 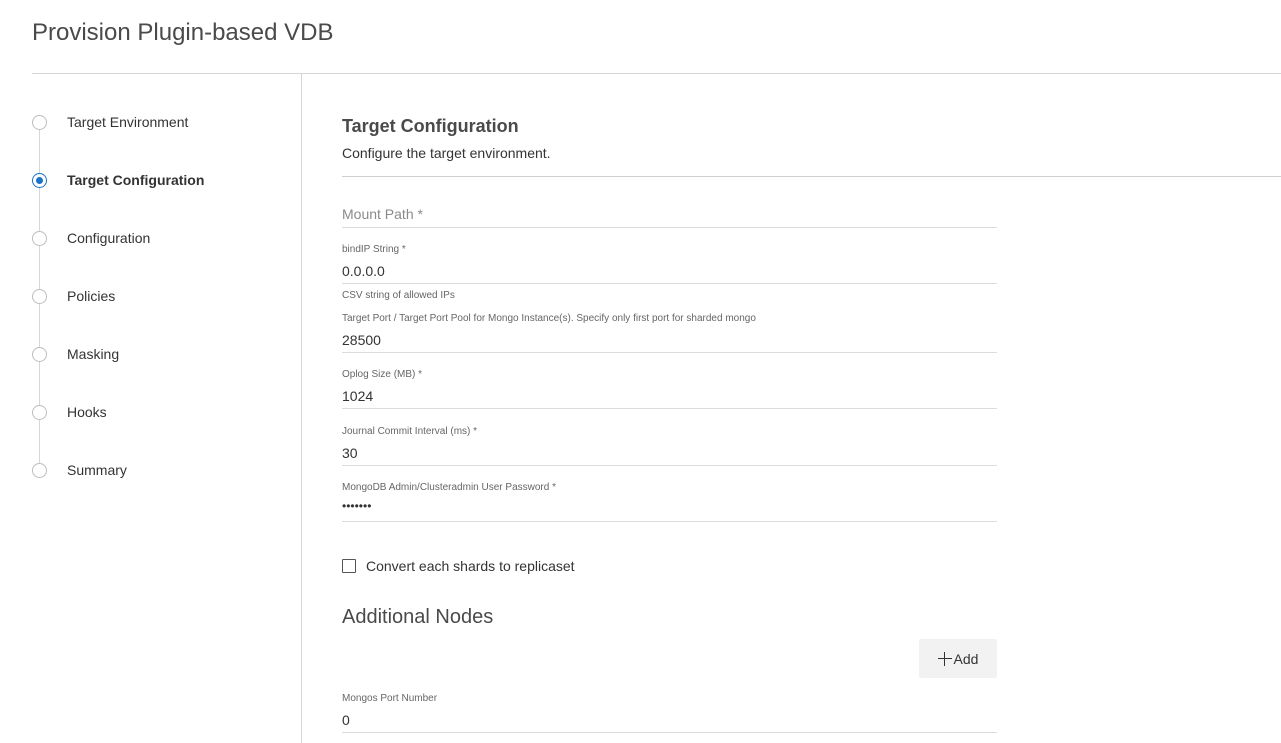 I want to click on mount-path-input, so click(x=662, y=214).